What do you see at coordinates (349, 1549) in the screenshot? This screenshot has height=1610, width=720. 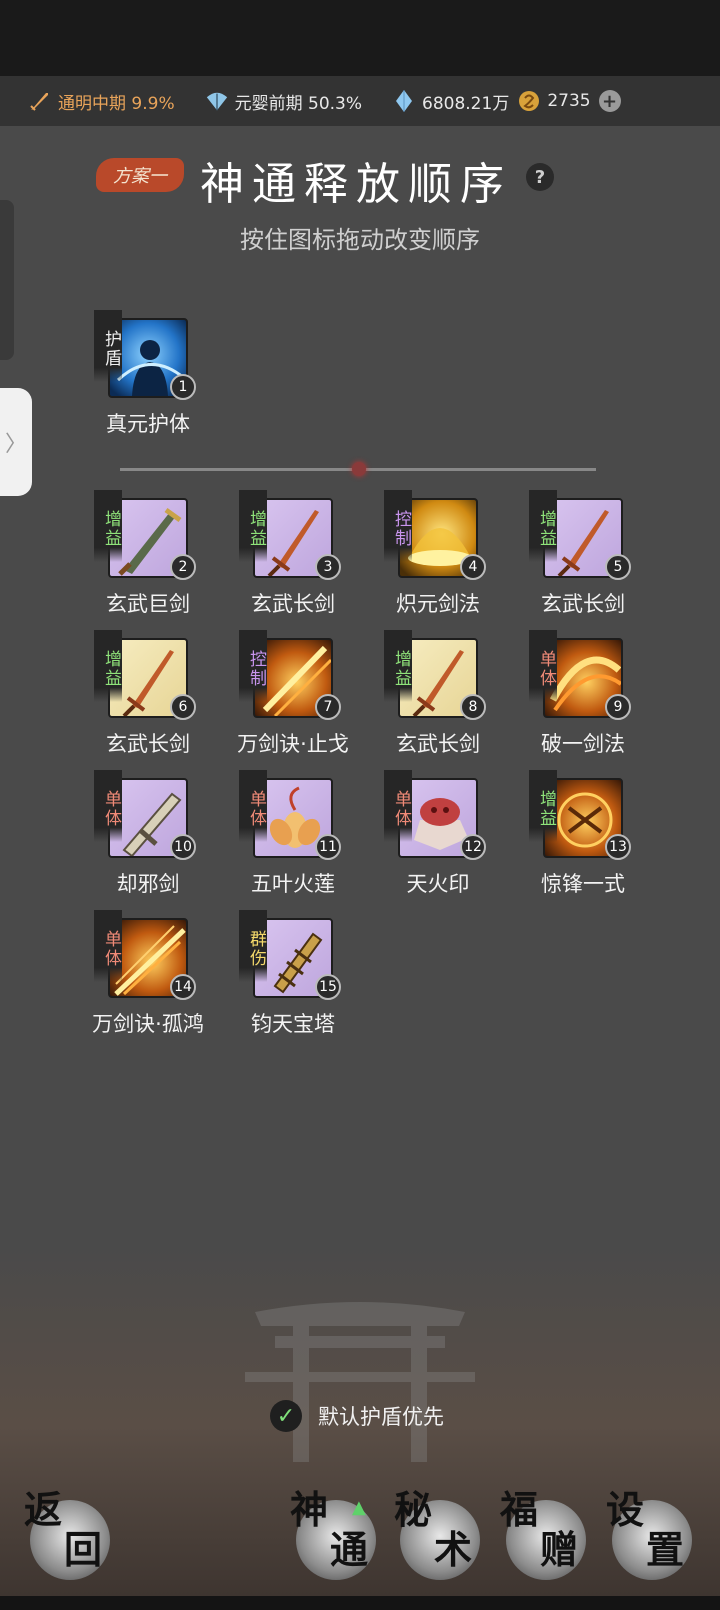 I see `shentong-button-char-2: 通` at bounding box center [349, 1549].